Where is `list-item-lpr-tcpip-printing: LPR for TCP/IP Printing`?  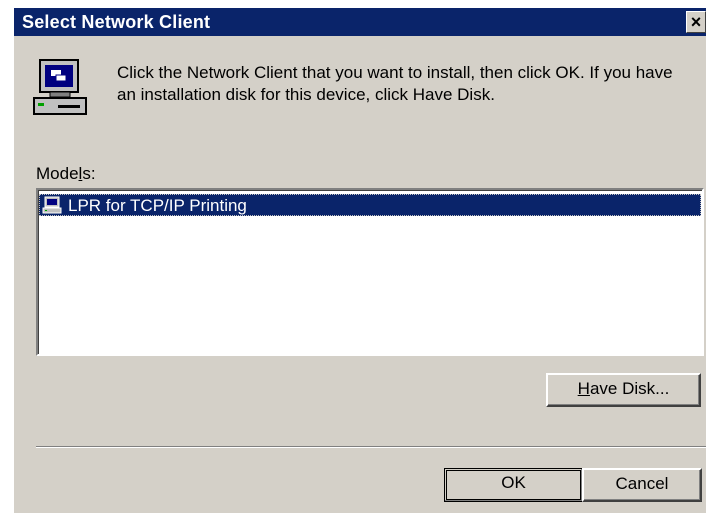
list-item-lpr-tcpip-printing: LPR for TCP/IP Printing is located at coordinates (370, 205).